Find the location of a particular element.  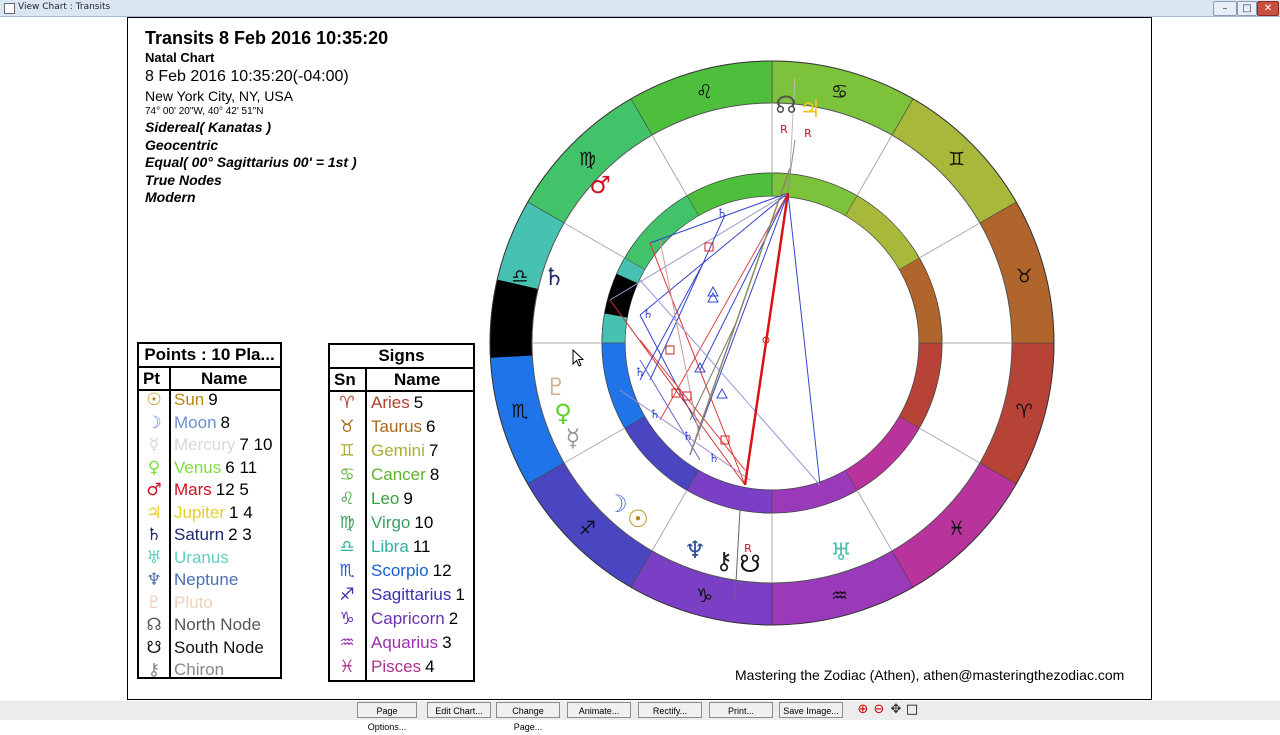

planet-glyph-icon: ☊ is located at coordinates (785, 105).